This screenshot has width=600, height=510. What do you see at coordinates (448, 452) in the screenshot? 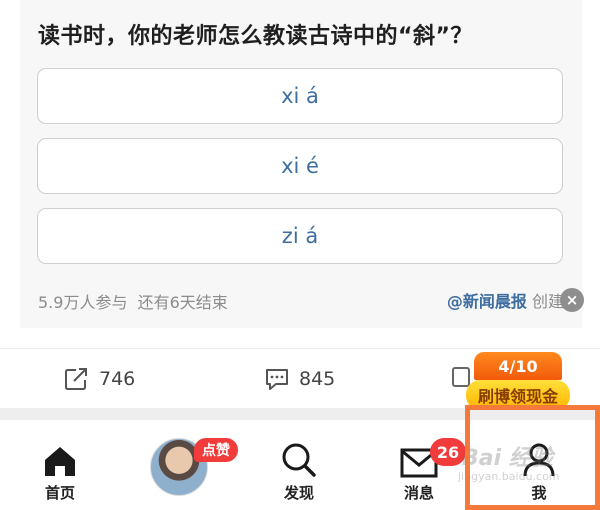
I see `messages-badge: 26` at bounding box center [448, 452].